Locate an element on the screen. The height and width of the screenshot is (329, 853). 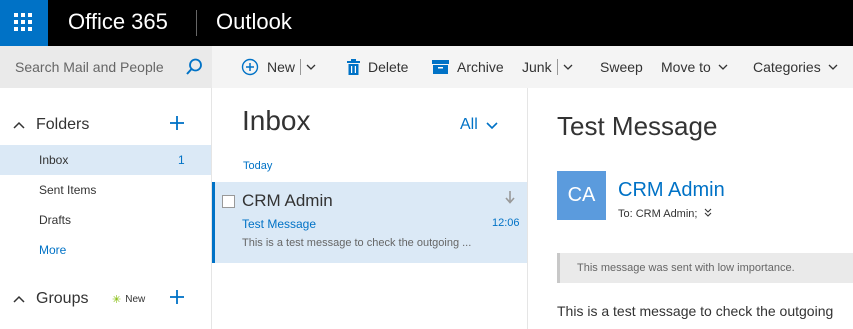
groups-header: Groups ✳ New is located at coordinates (106, 299).